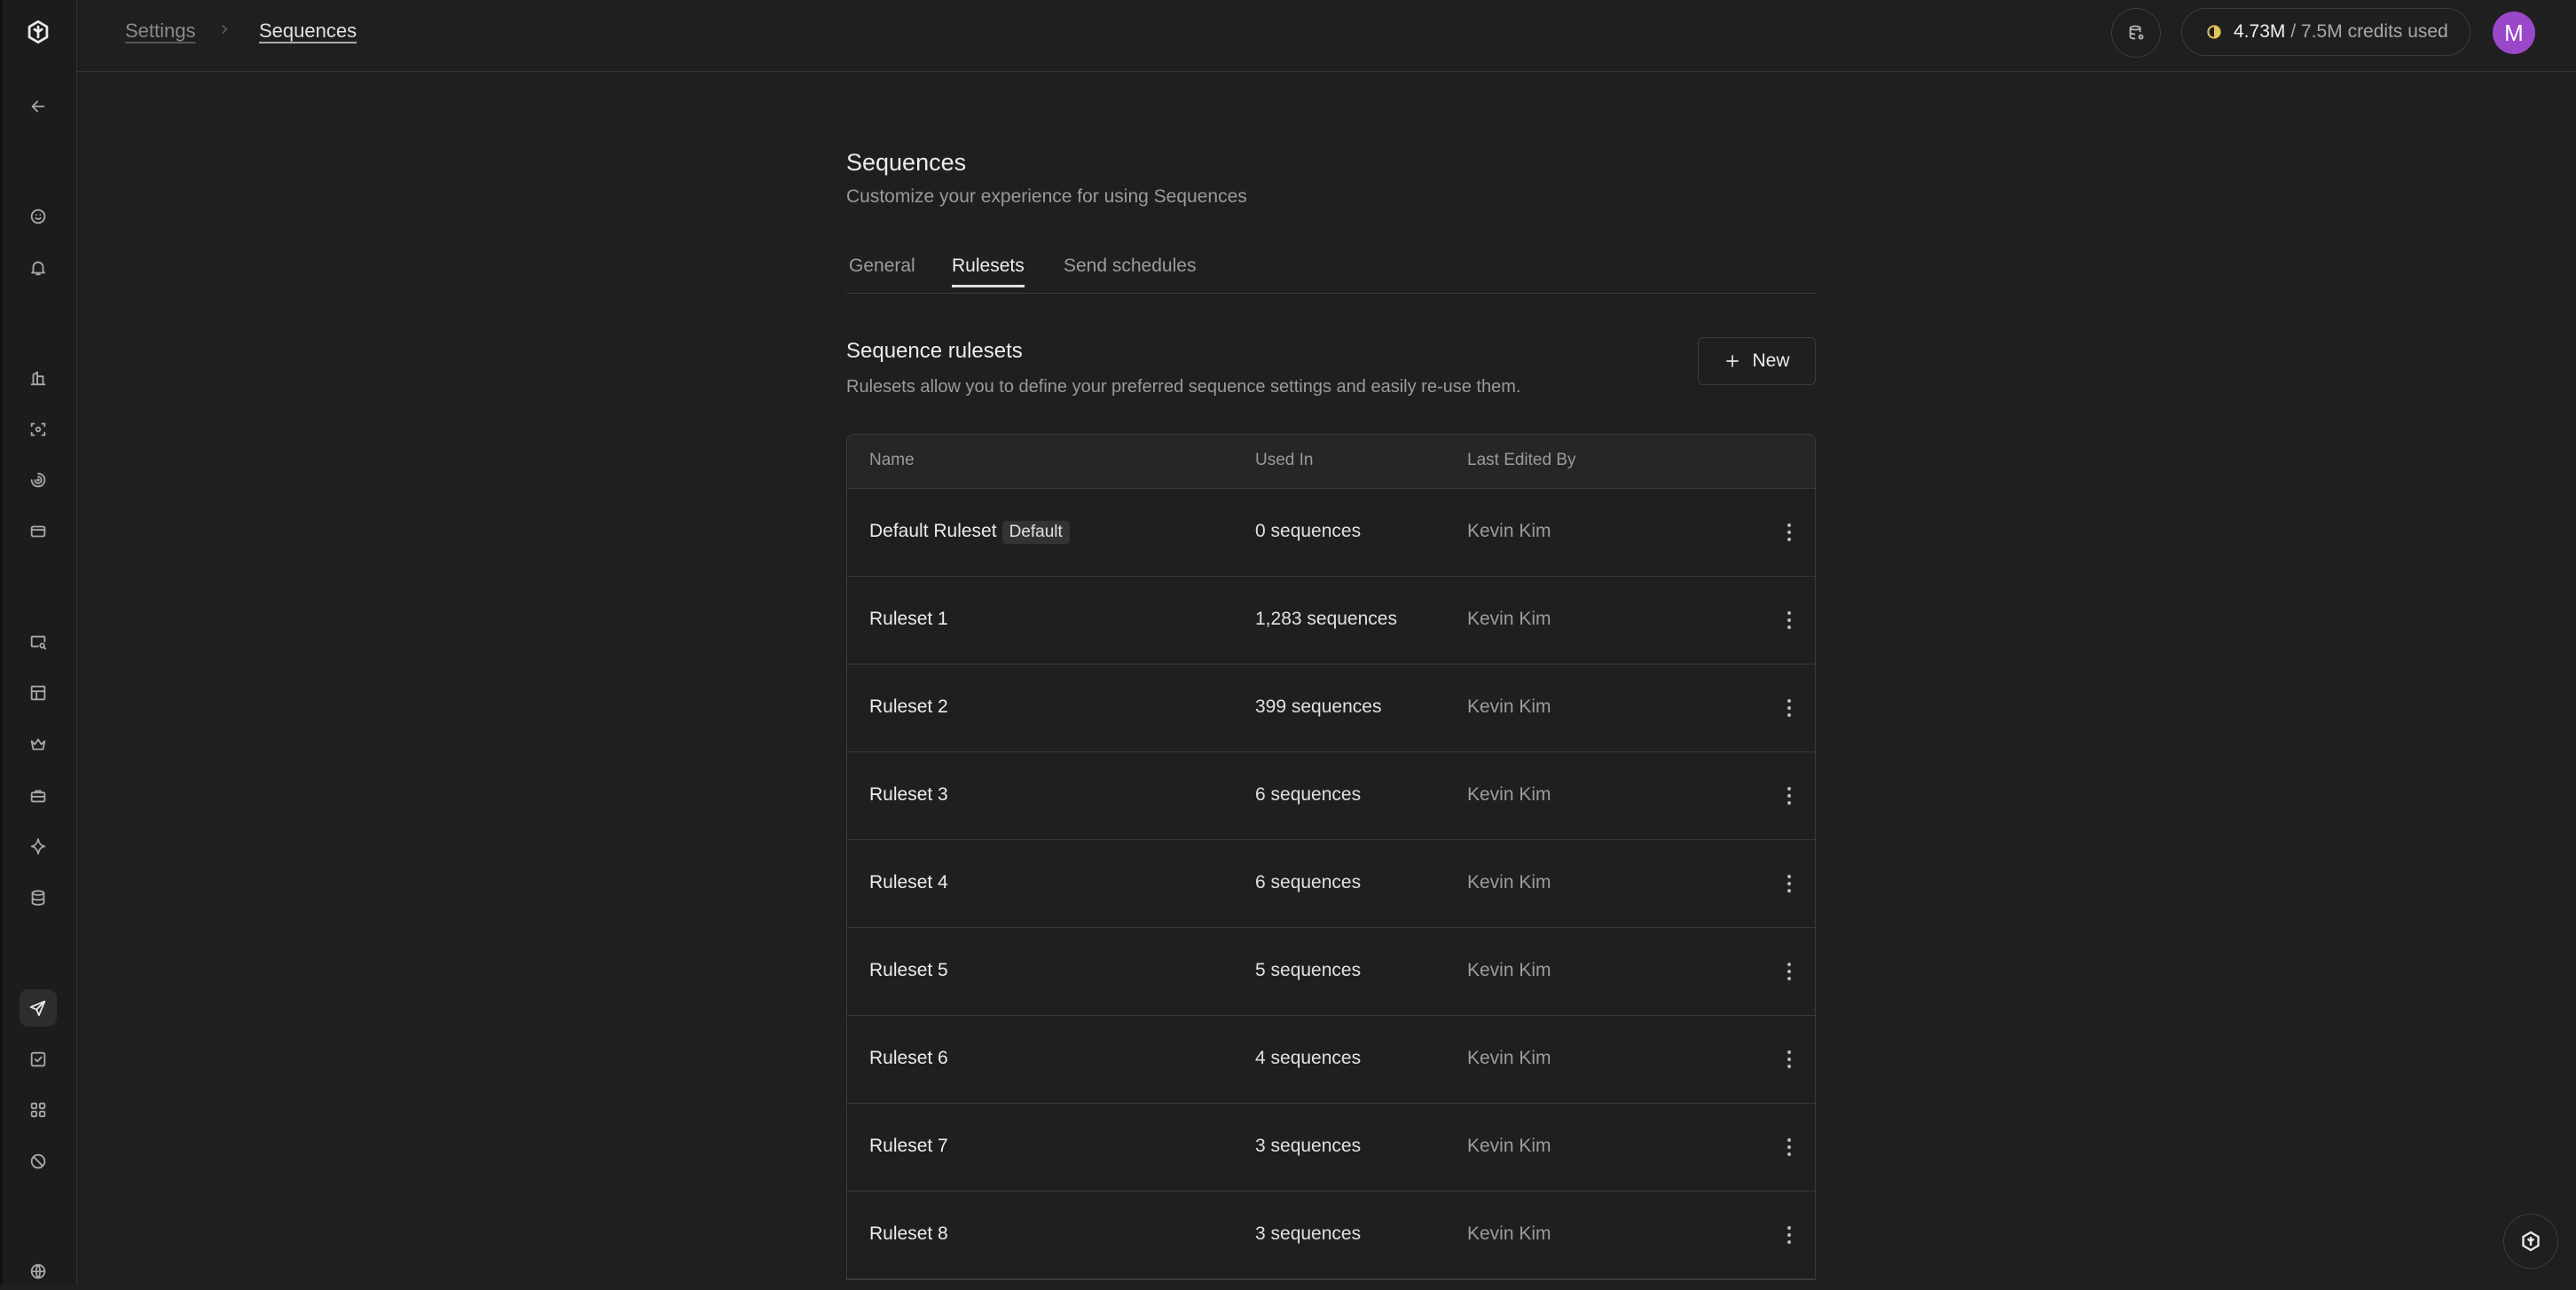  What do you see at coordinates (988, 271) in the screenshot?
I see `tab-rulesets: Rulesets` at bounding box center [988, 271].